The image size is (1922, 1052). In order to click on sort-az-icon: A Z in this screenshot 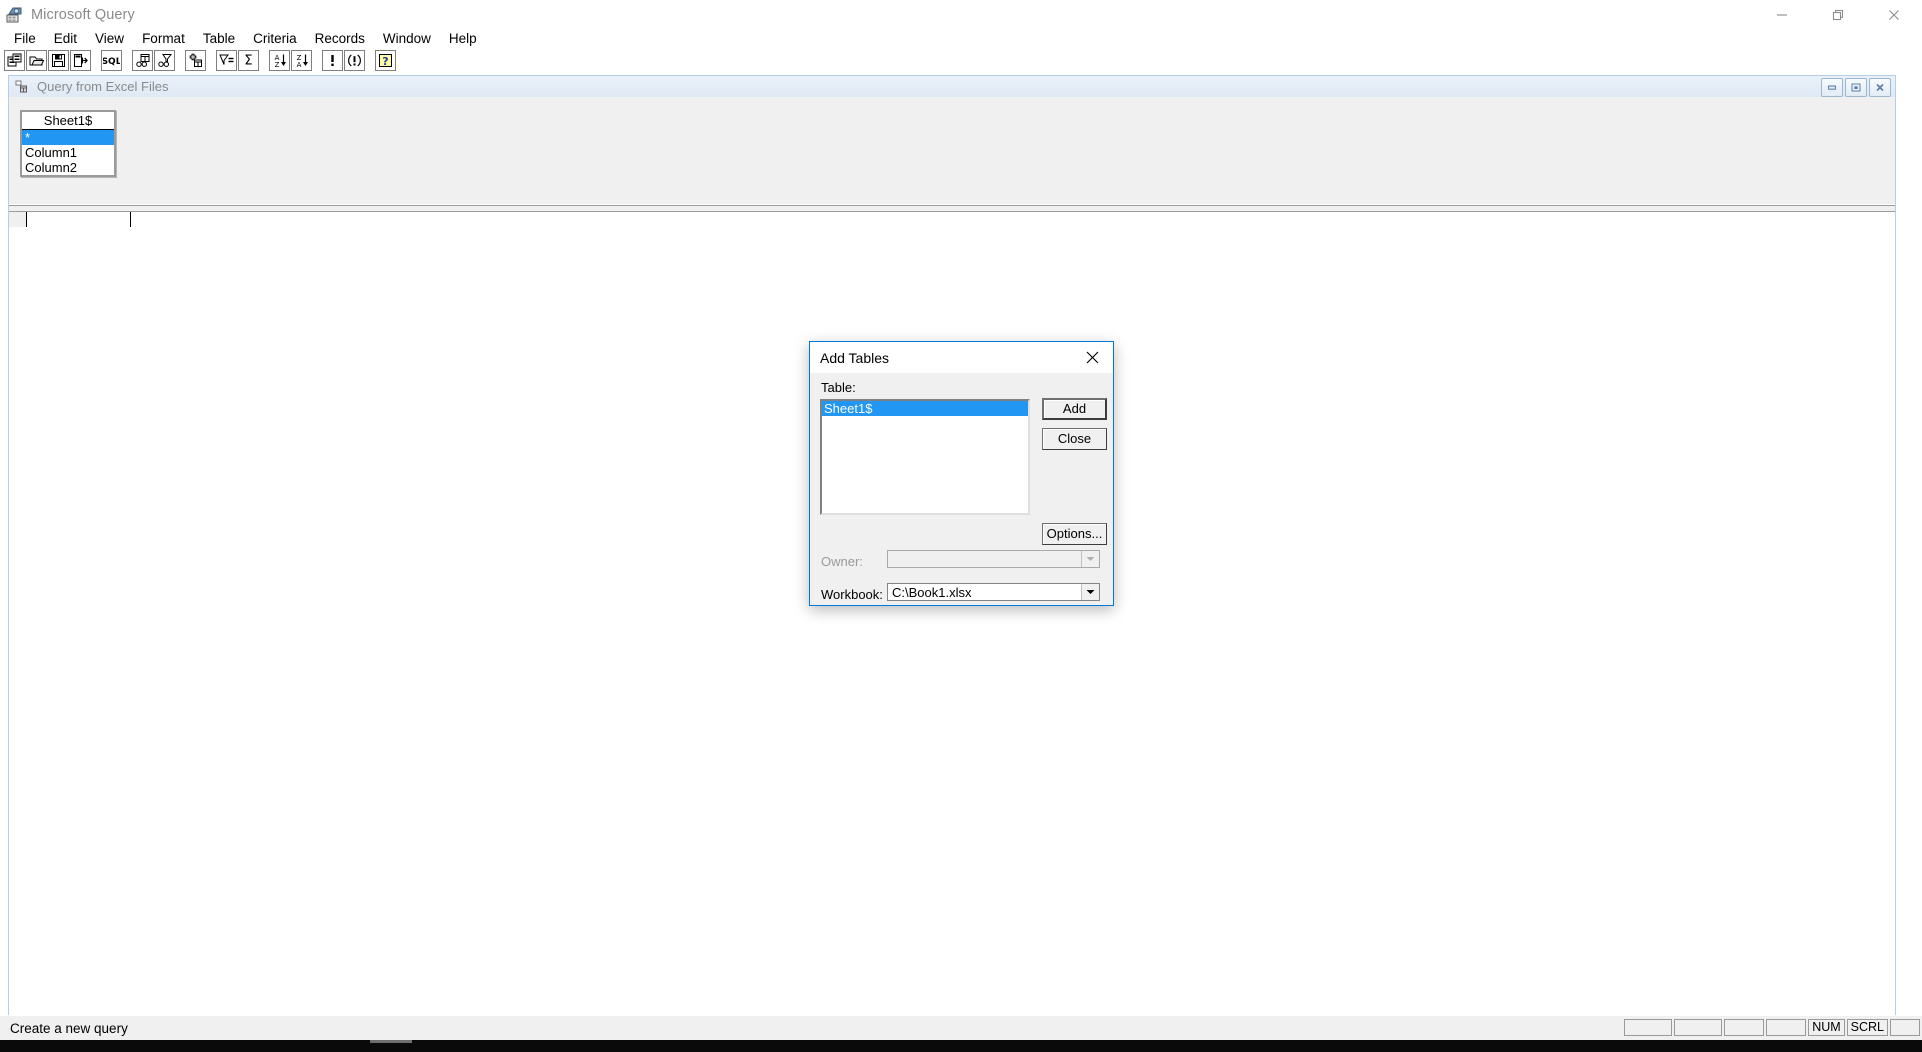, I will do `click(280, 61)`.